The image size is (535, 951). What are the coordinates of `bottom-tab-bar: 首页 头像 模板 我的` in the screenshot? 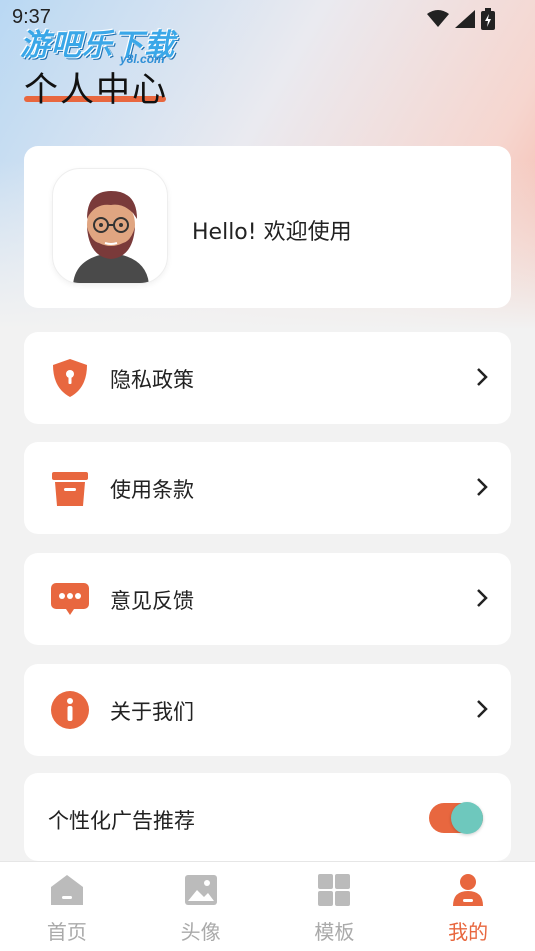 It's located at (267, 906).